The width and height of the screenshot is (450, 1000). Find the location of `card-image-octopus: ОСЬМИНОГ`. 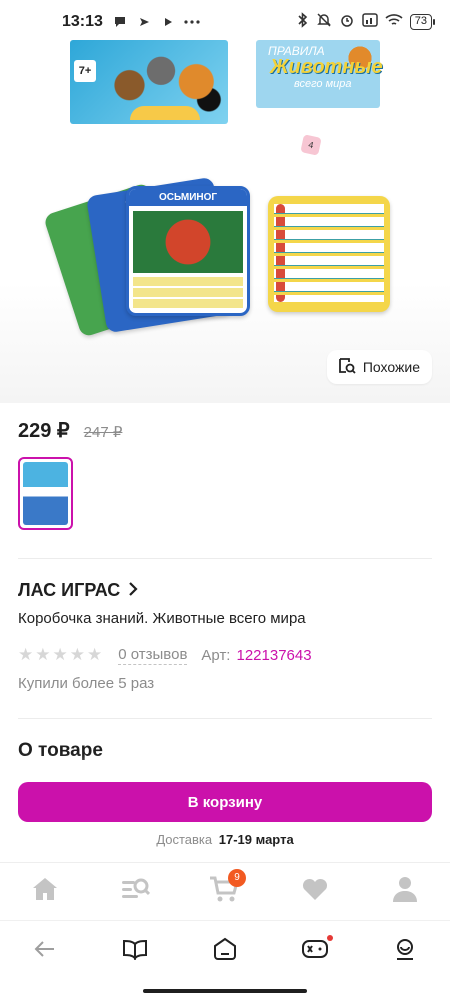

card-image-octopus: ОСЬМИНОГ is located at coordinates (188, 251).